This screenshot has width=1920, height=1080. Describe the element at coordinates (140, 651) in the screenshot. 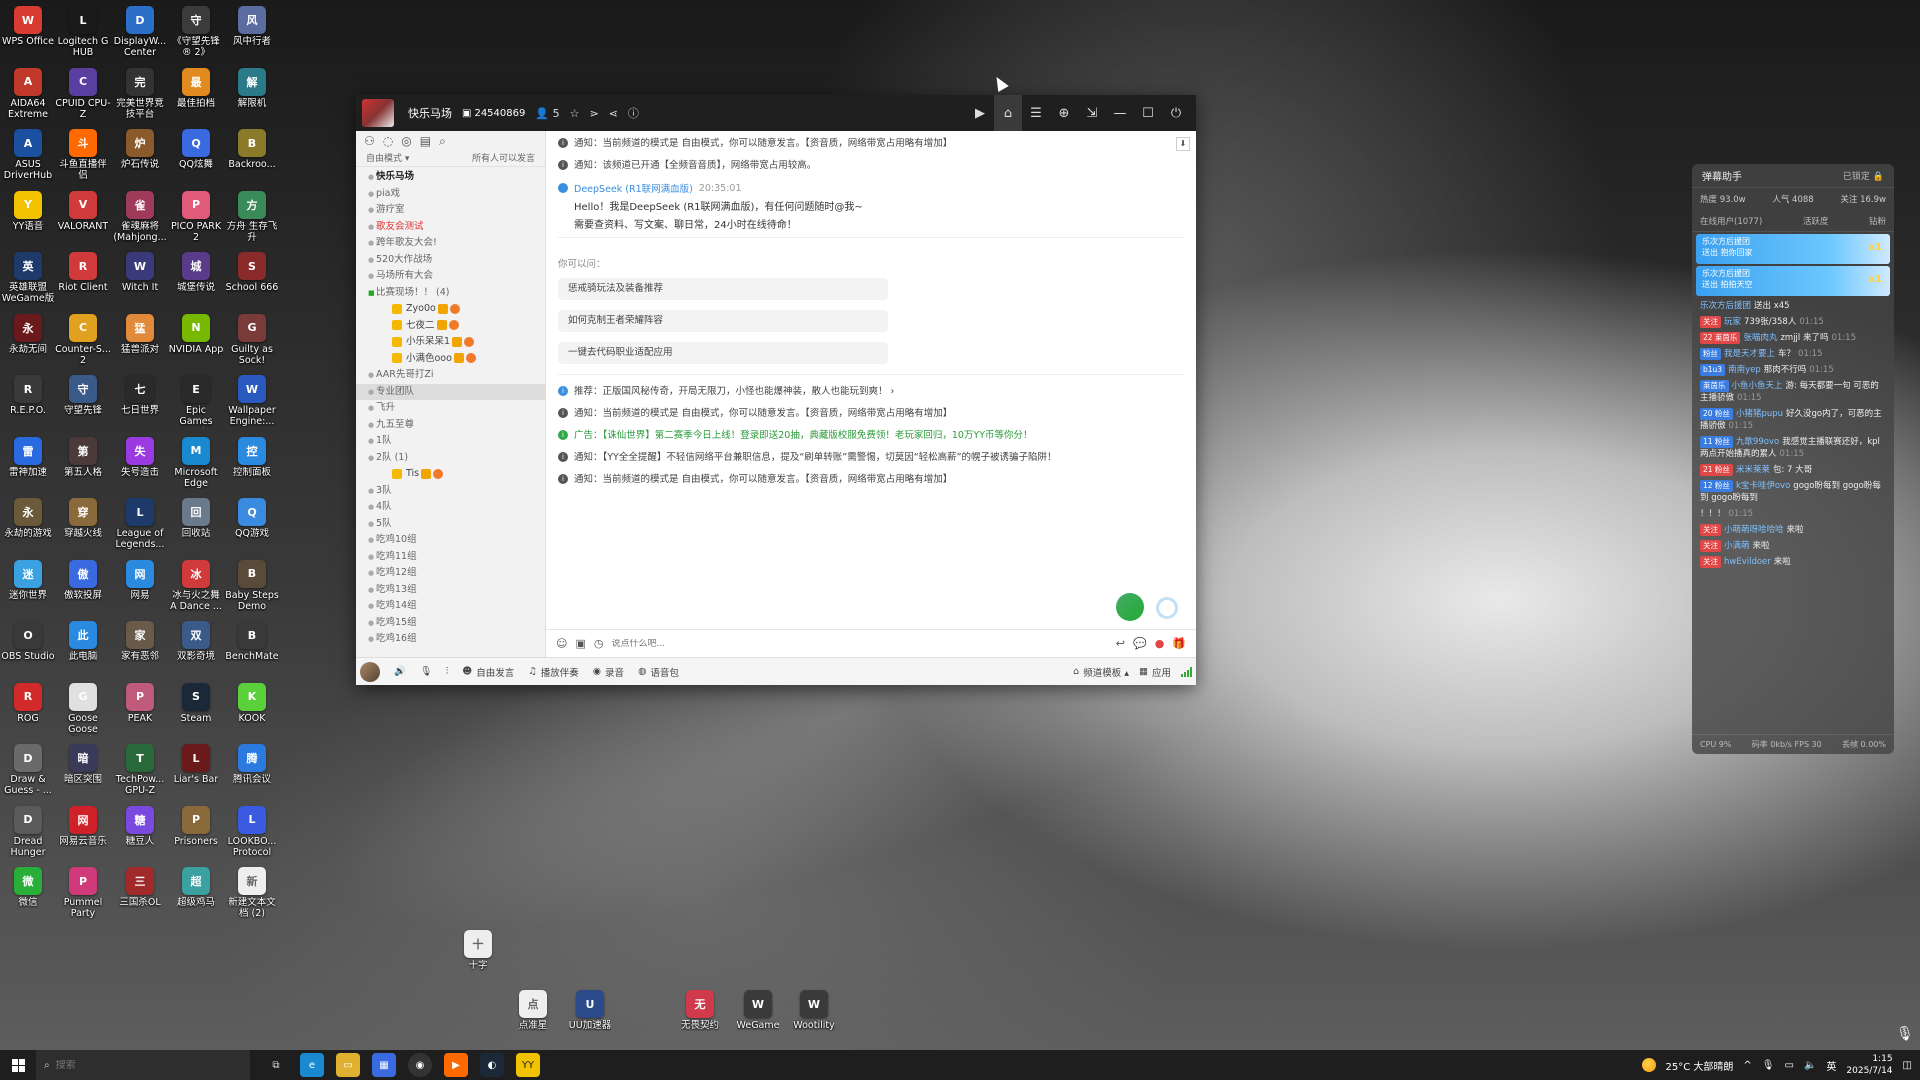

I see `desktop-icon: 家家有恶邻` at that location.